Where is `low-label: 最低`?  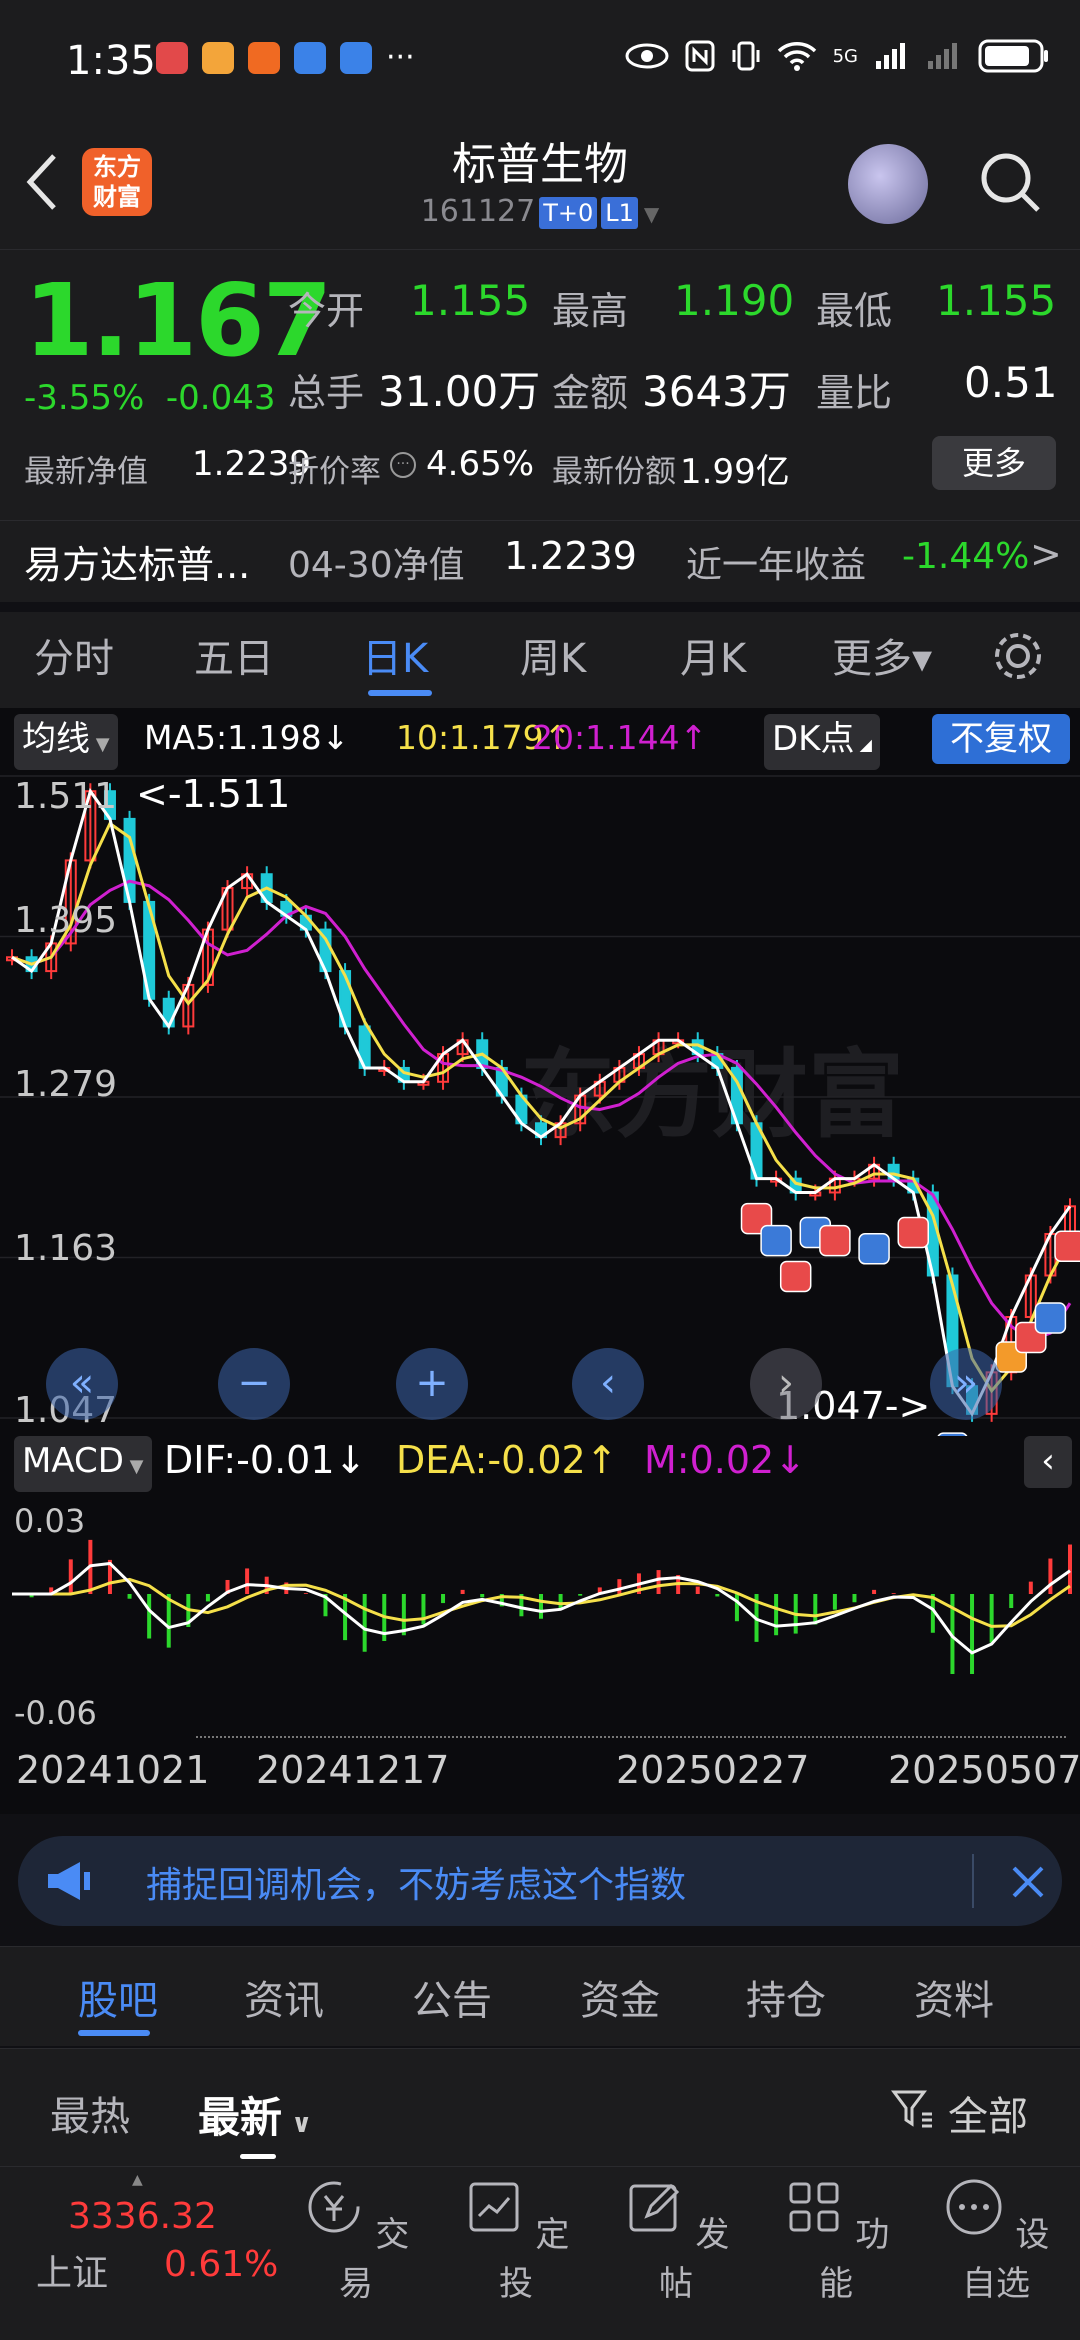 low-label: 最低 is located at coordinates (854, 311).